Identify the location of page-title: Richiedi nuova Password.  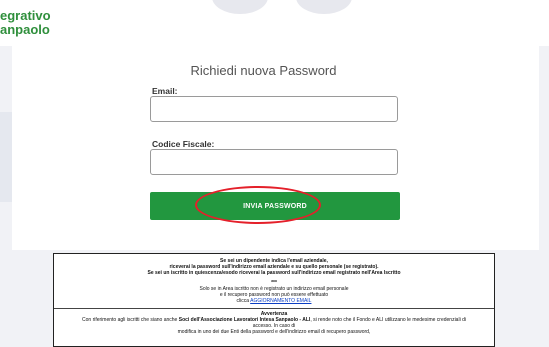
(263, 70).